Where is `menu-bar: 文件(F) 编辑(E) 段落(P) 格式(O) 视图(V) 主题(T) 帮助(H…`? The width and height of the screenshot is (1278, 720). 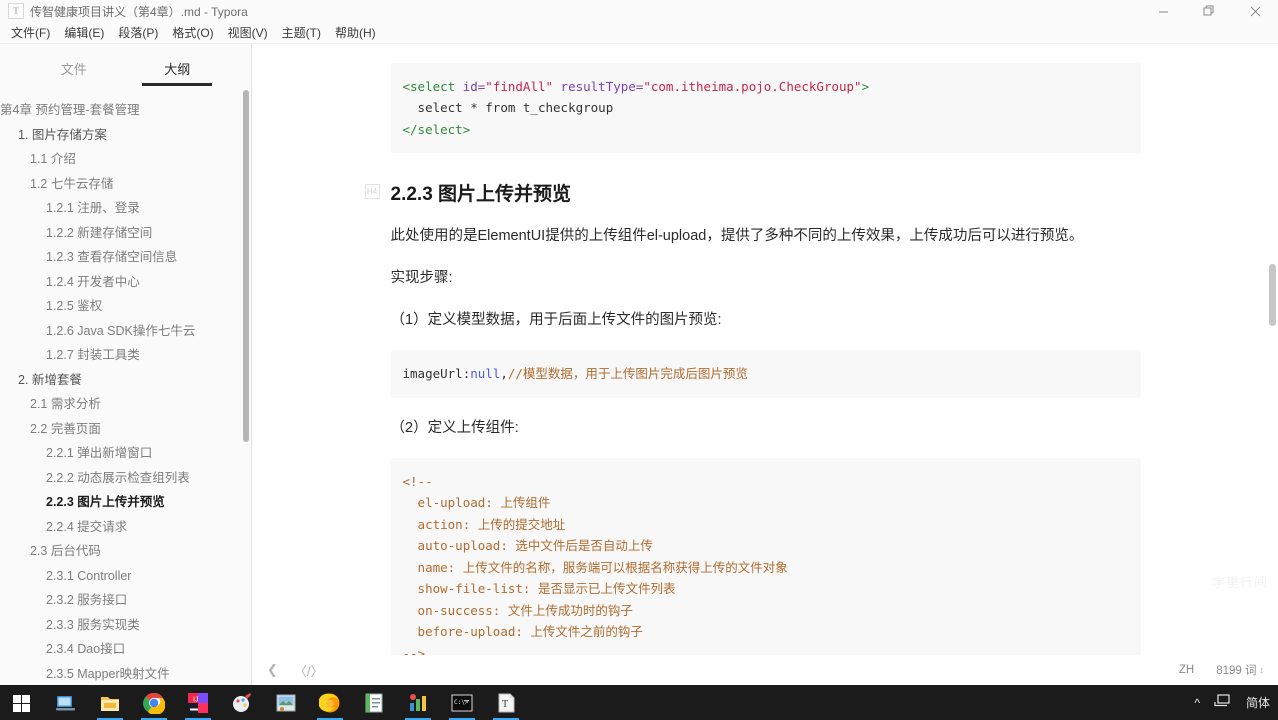 menu-bar: 文件(F) 编辑(E) 段落(P) 格式(O) 视图(V) 主题(T) 帮助(H… is located at coordinates (639, 33).